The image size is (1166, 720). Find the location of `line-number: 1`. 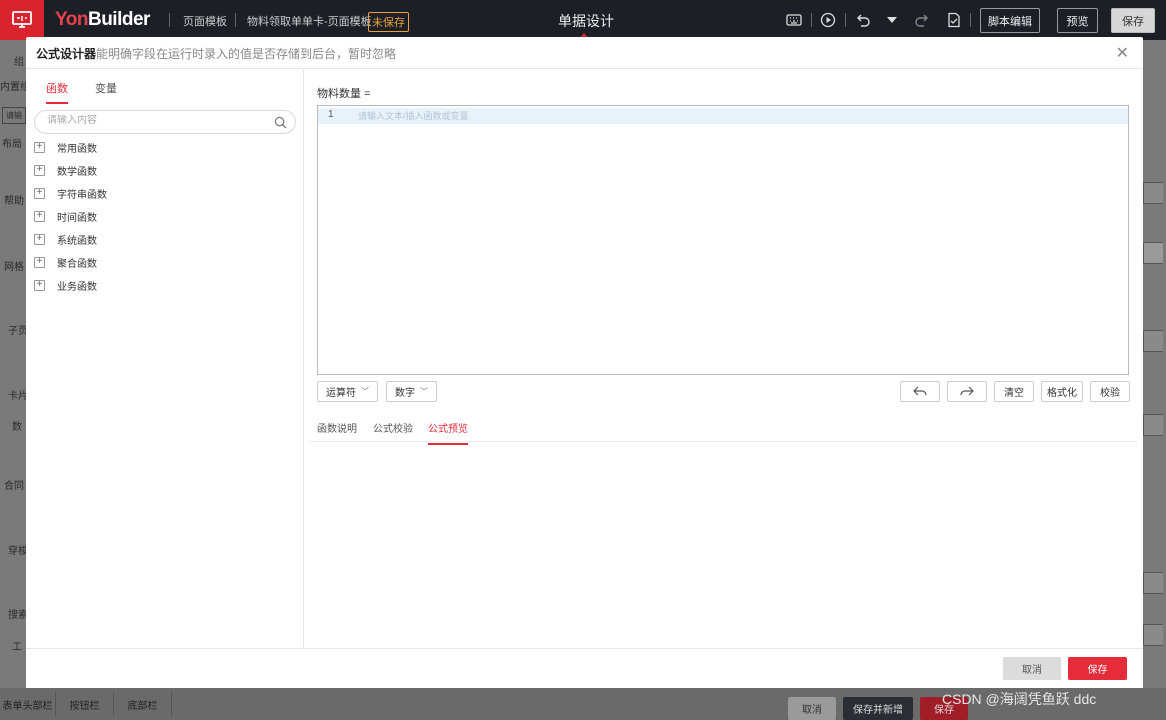

line-number: 1 is located at coordinates (331, 114).